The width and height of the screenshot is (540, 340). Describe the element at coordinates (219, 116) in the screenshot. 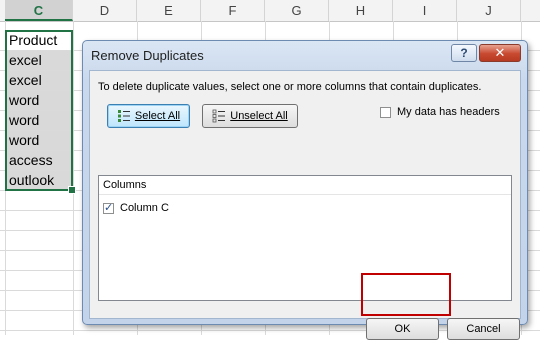

I see `unselect-all-icon` at that location.